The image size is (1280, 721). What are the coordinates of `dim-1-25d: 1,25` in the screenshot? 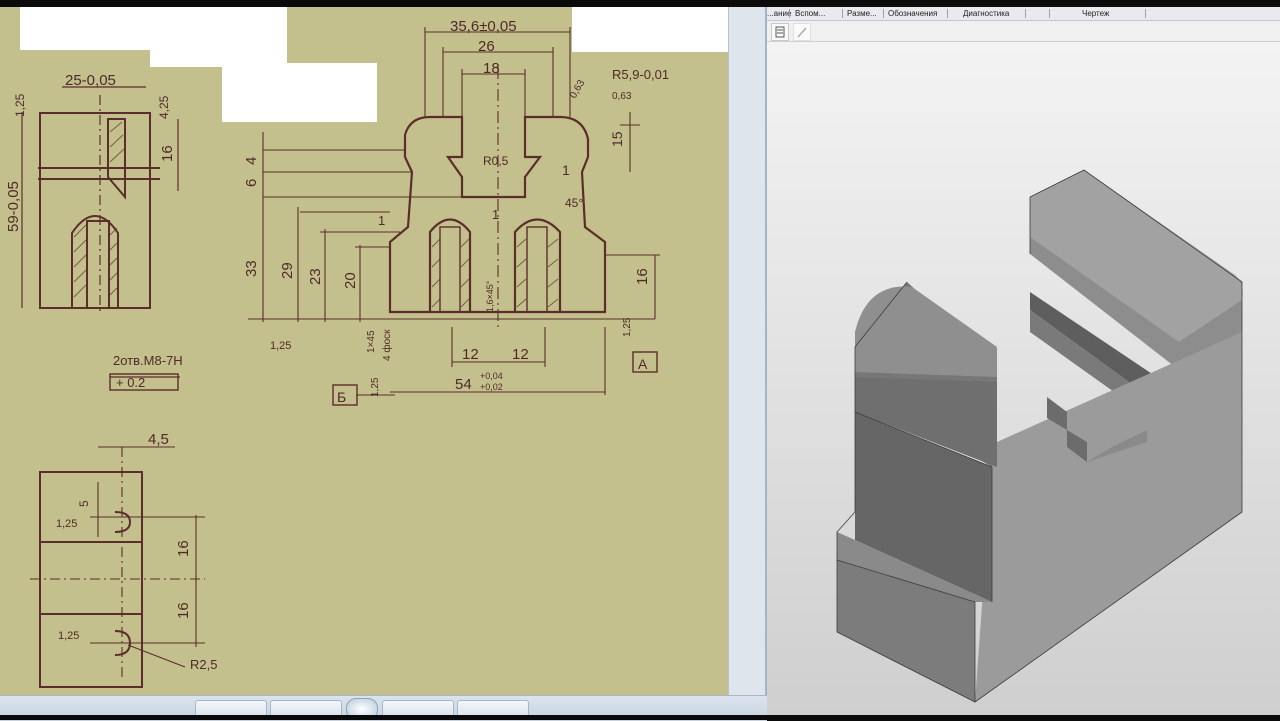 It's located at (375, 387).